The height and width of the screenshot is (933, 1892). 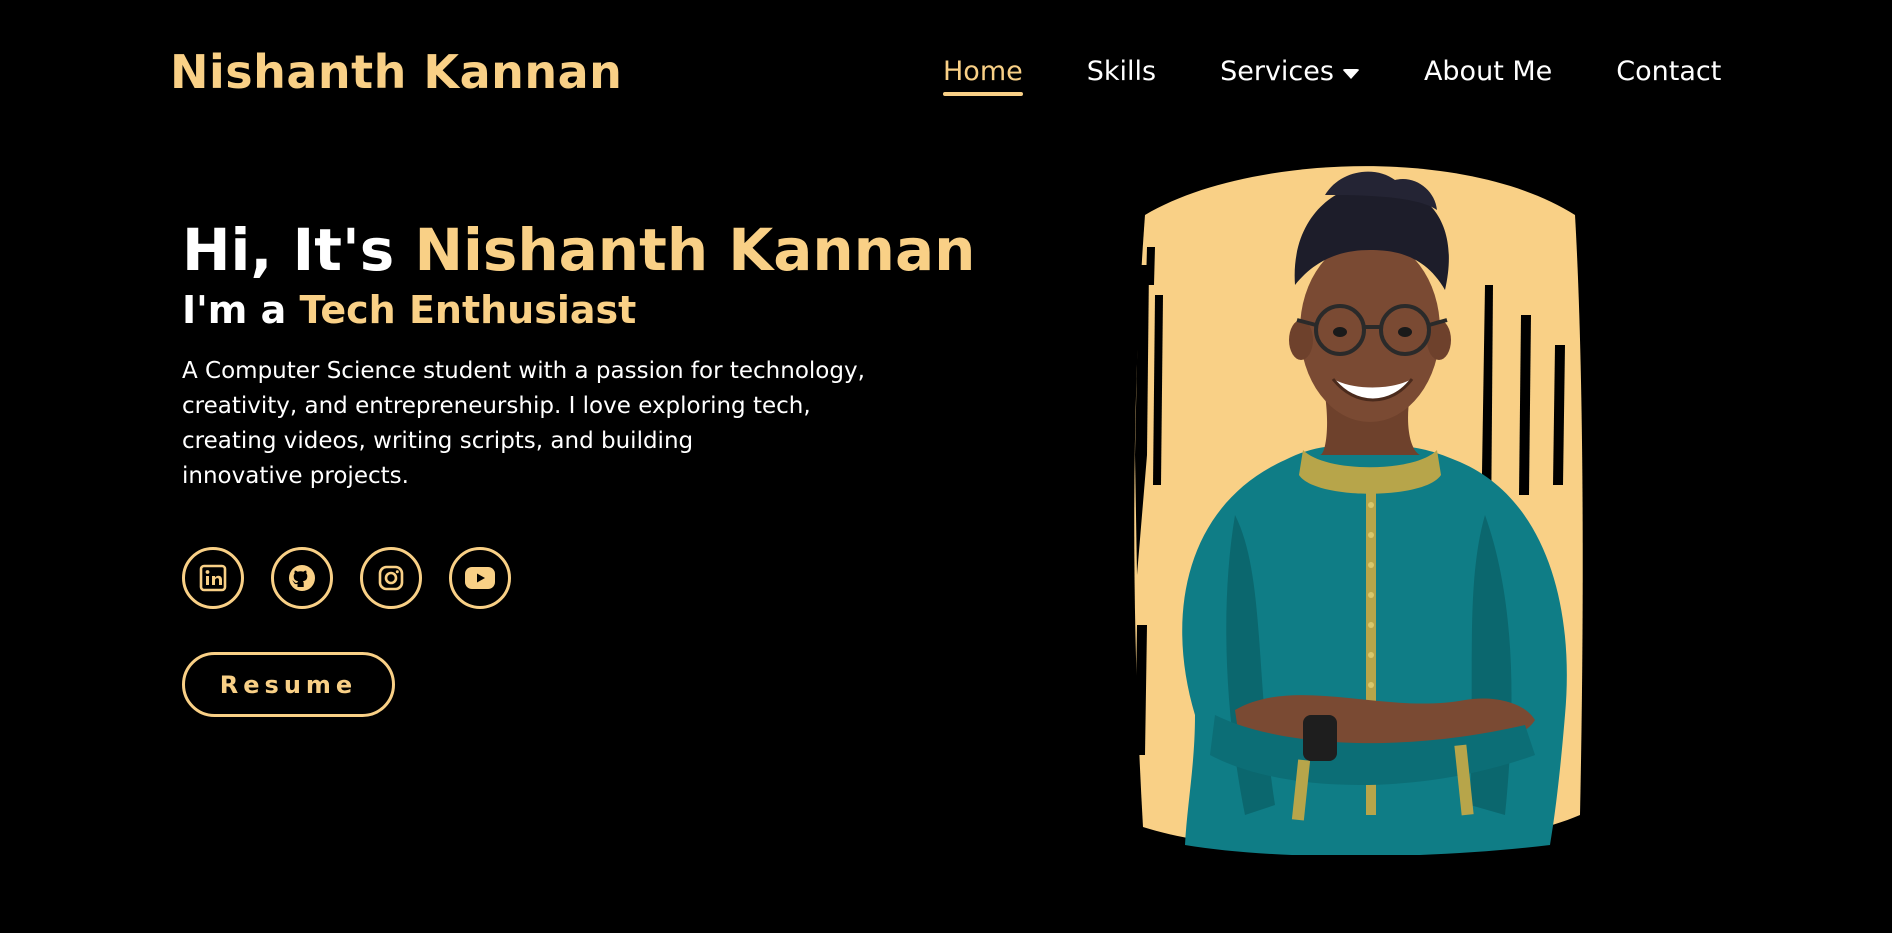 I want to click on hero-greeting: Hi, It's Nishanth Kannan, so click(x=578, y=250).